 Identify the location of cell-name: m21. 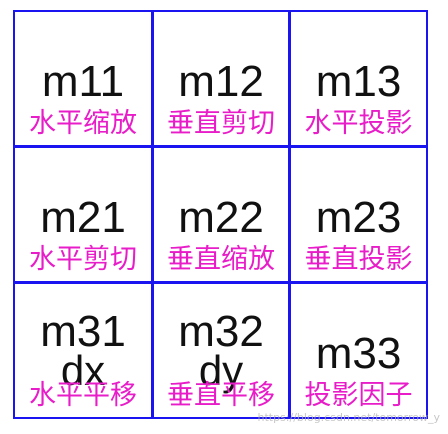
(83, 217).